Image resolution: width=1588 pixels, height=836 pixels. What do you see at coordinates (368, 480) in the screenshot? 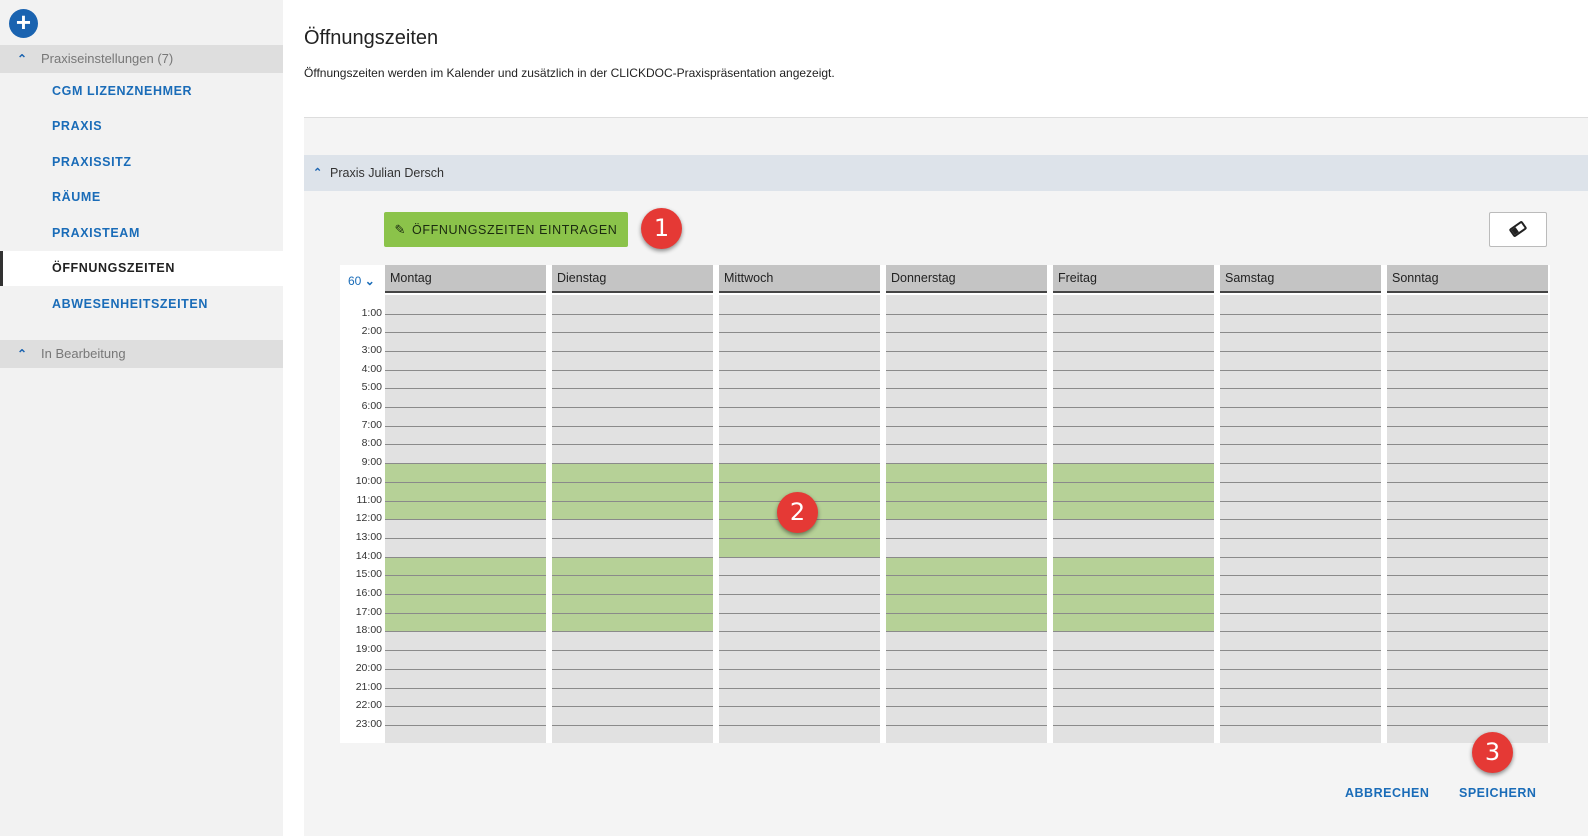
I see `time-label: 10:00` at bounding box center [368, 480].